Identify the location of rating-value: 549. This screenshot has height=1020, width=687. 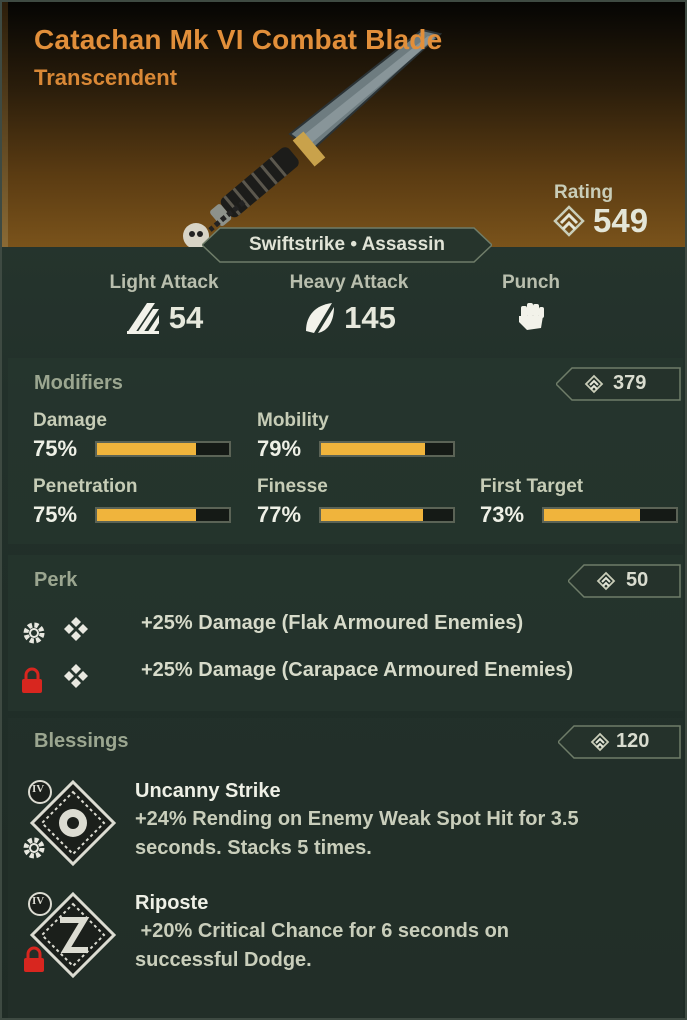
(621, 220).